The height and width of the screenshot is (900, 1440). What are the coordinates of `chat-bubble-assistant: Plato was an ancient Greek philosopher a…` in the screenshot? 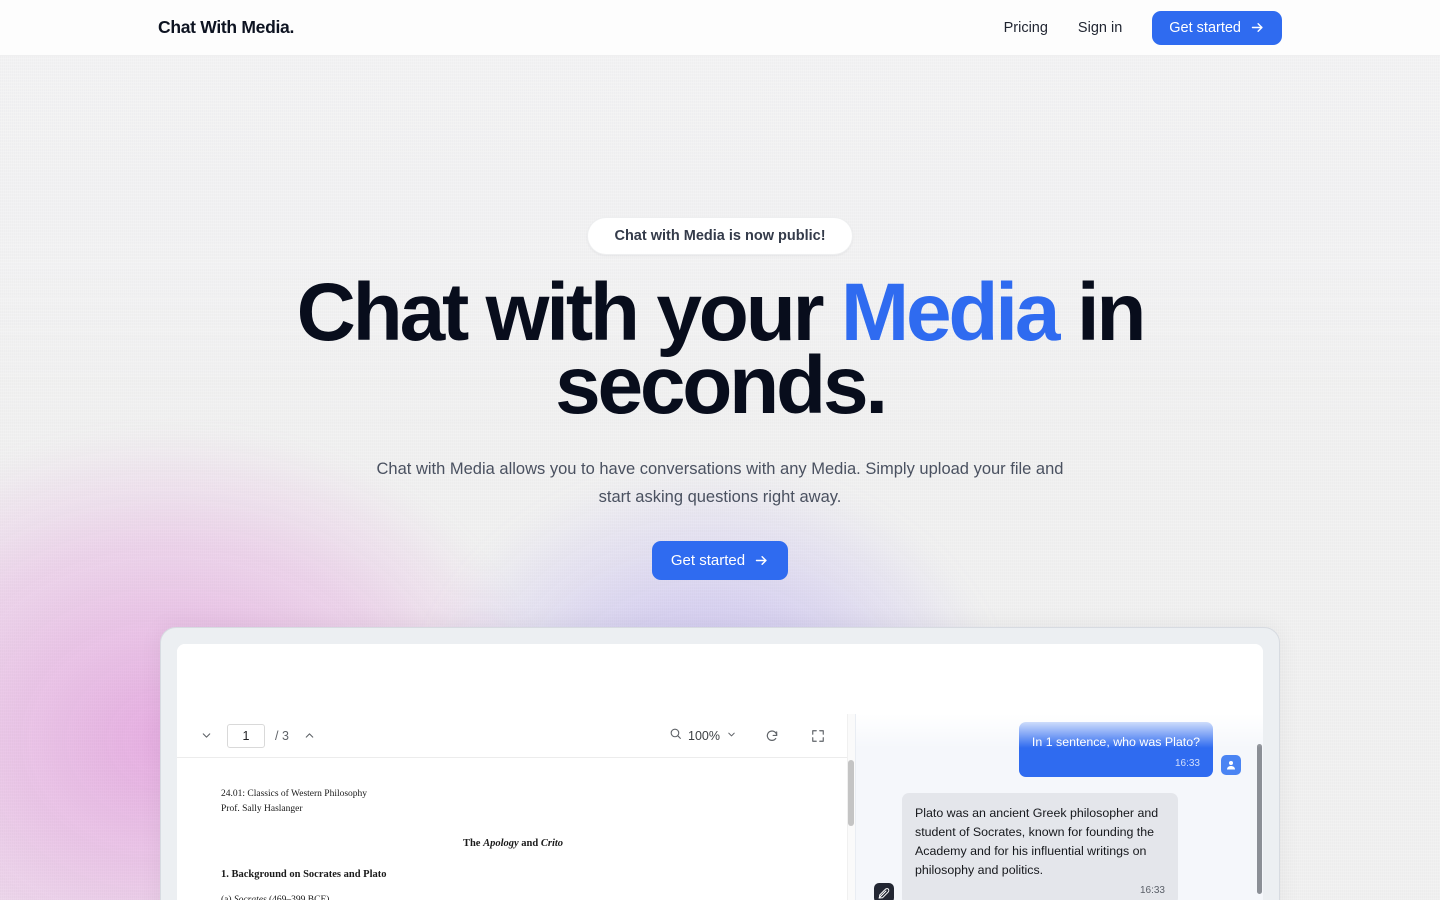 It's located at (1040, 846).